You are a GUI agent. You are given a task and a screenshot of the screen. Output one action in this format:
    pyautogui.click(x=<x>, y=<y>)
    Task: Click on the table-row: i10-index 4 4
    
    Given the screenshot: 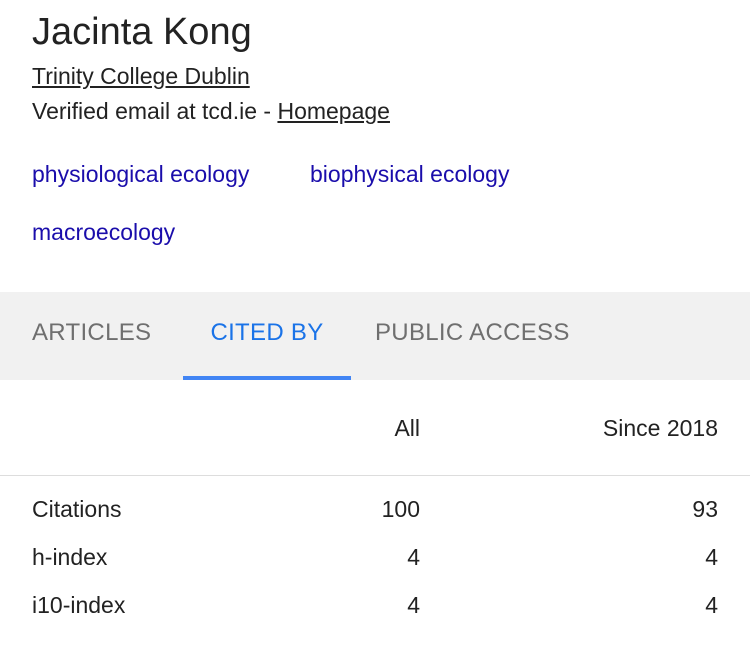 What is the action you would take?
    pyautogui.click(x=375, y=615)
    